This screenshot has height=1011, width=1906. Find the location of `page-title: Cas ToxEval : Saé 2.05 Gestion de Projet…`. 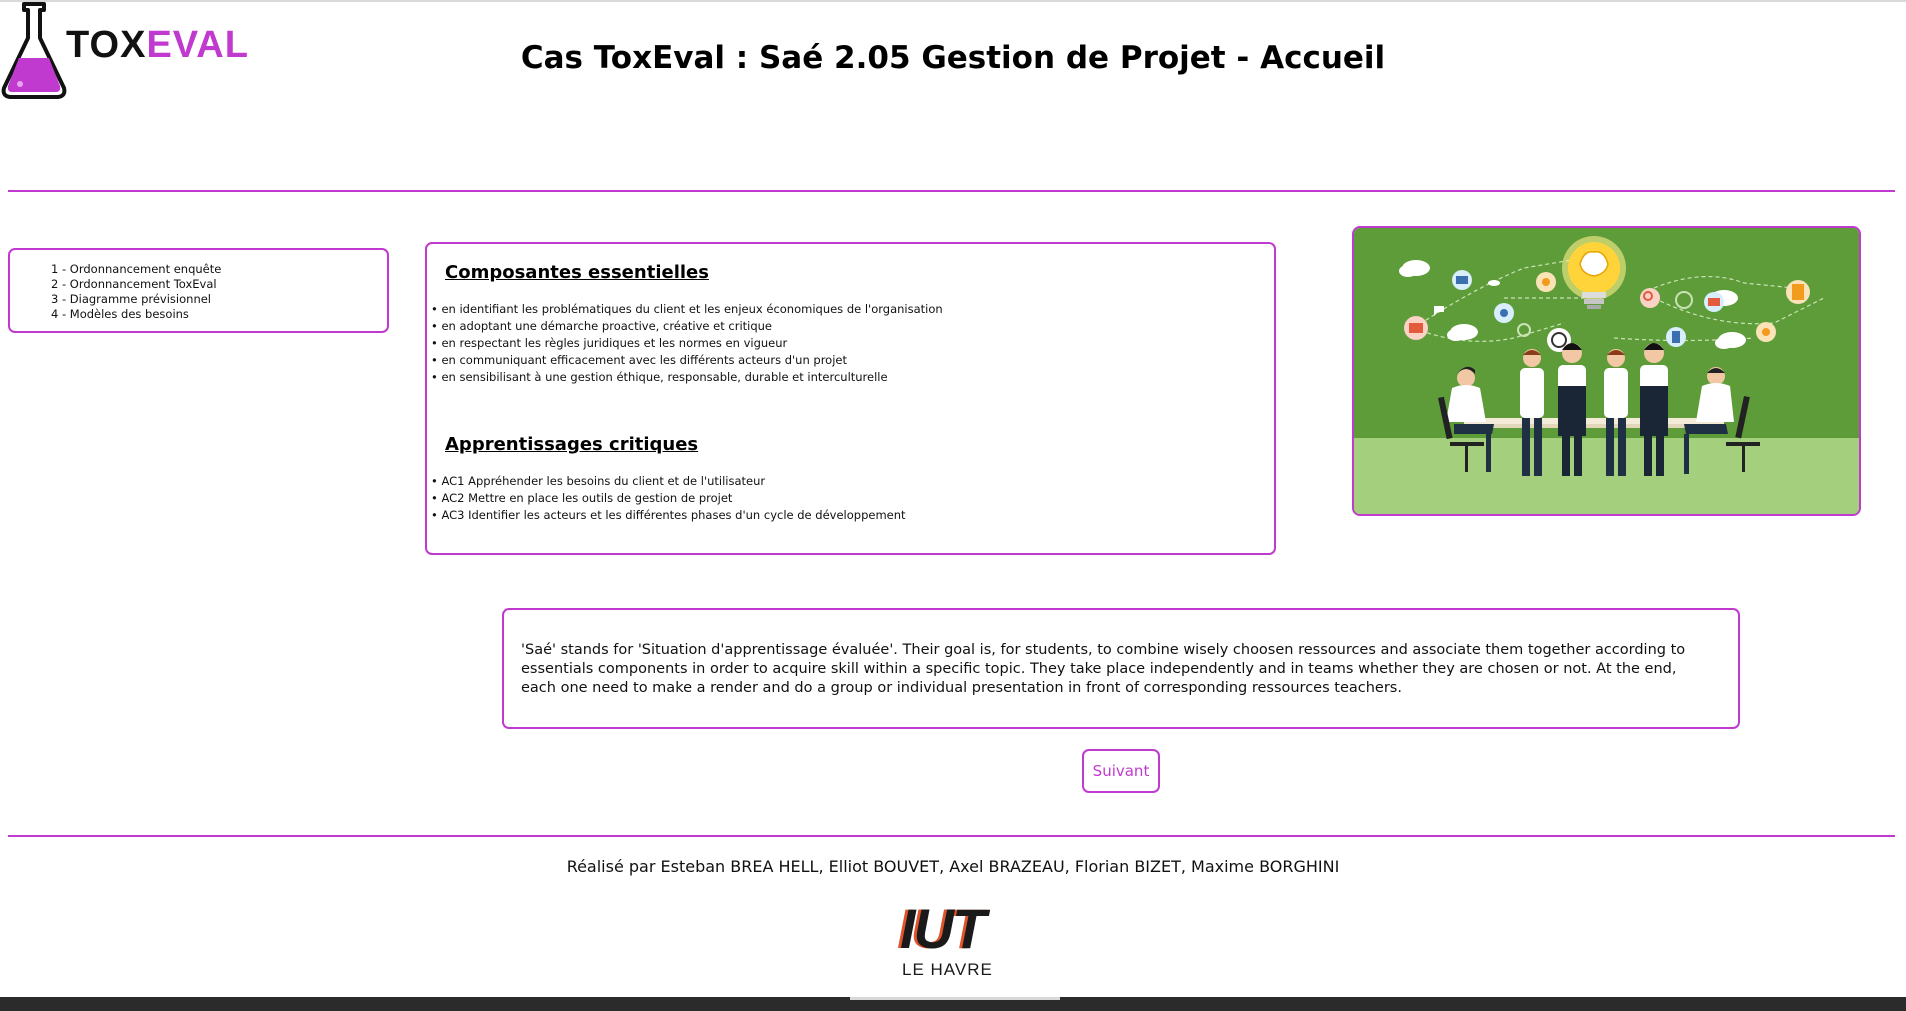

page-title: Cas ToxEval : Saé 2.05 Gestion de Projet… is located at coordinates (953, 58).